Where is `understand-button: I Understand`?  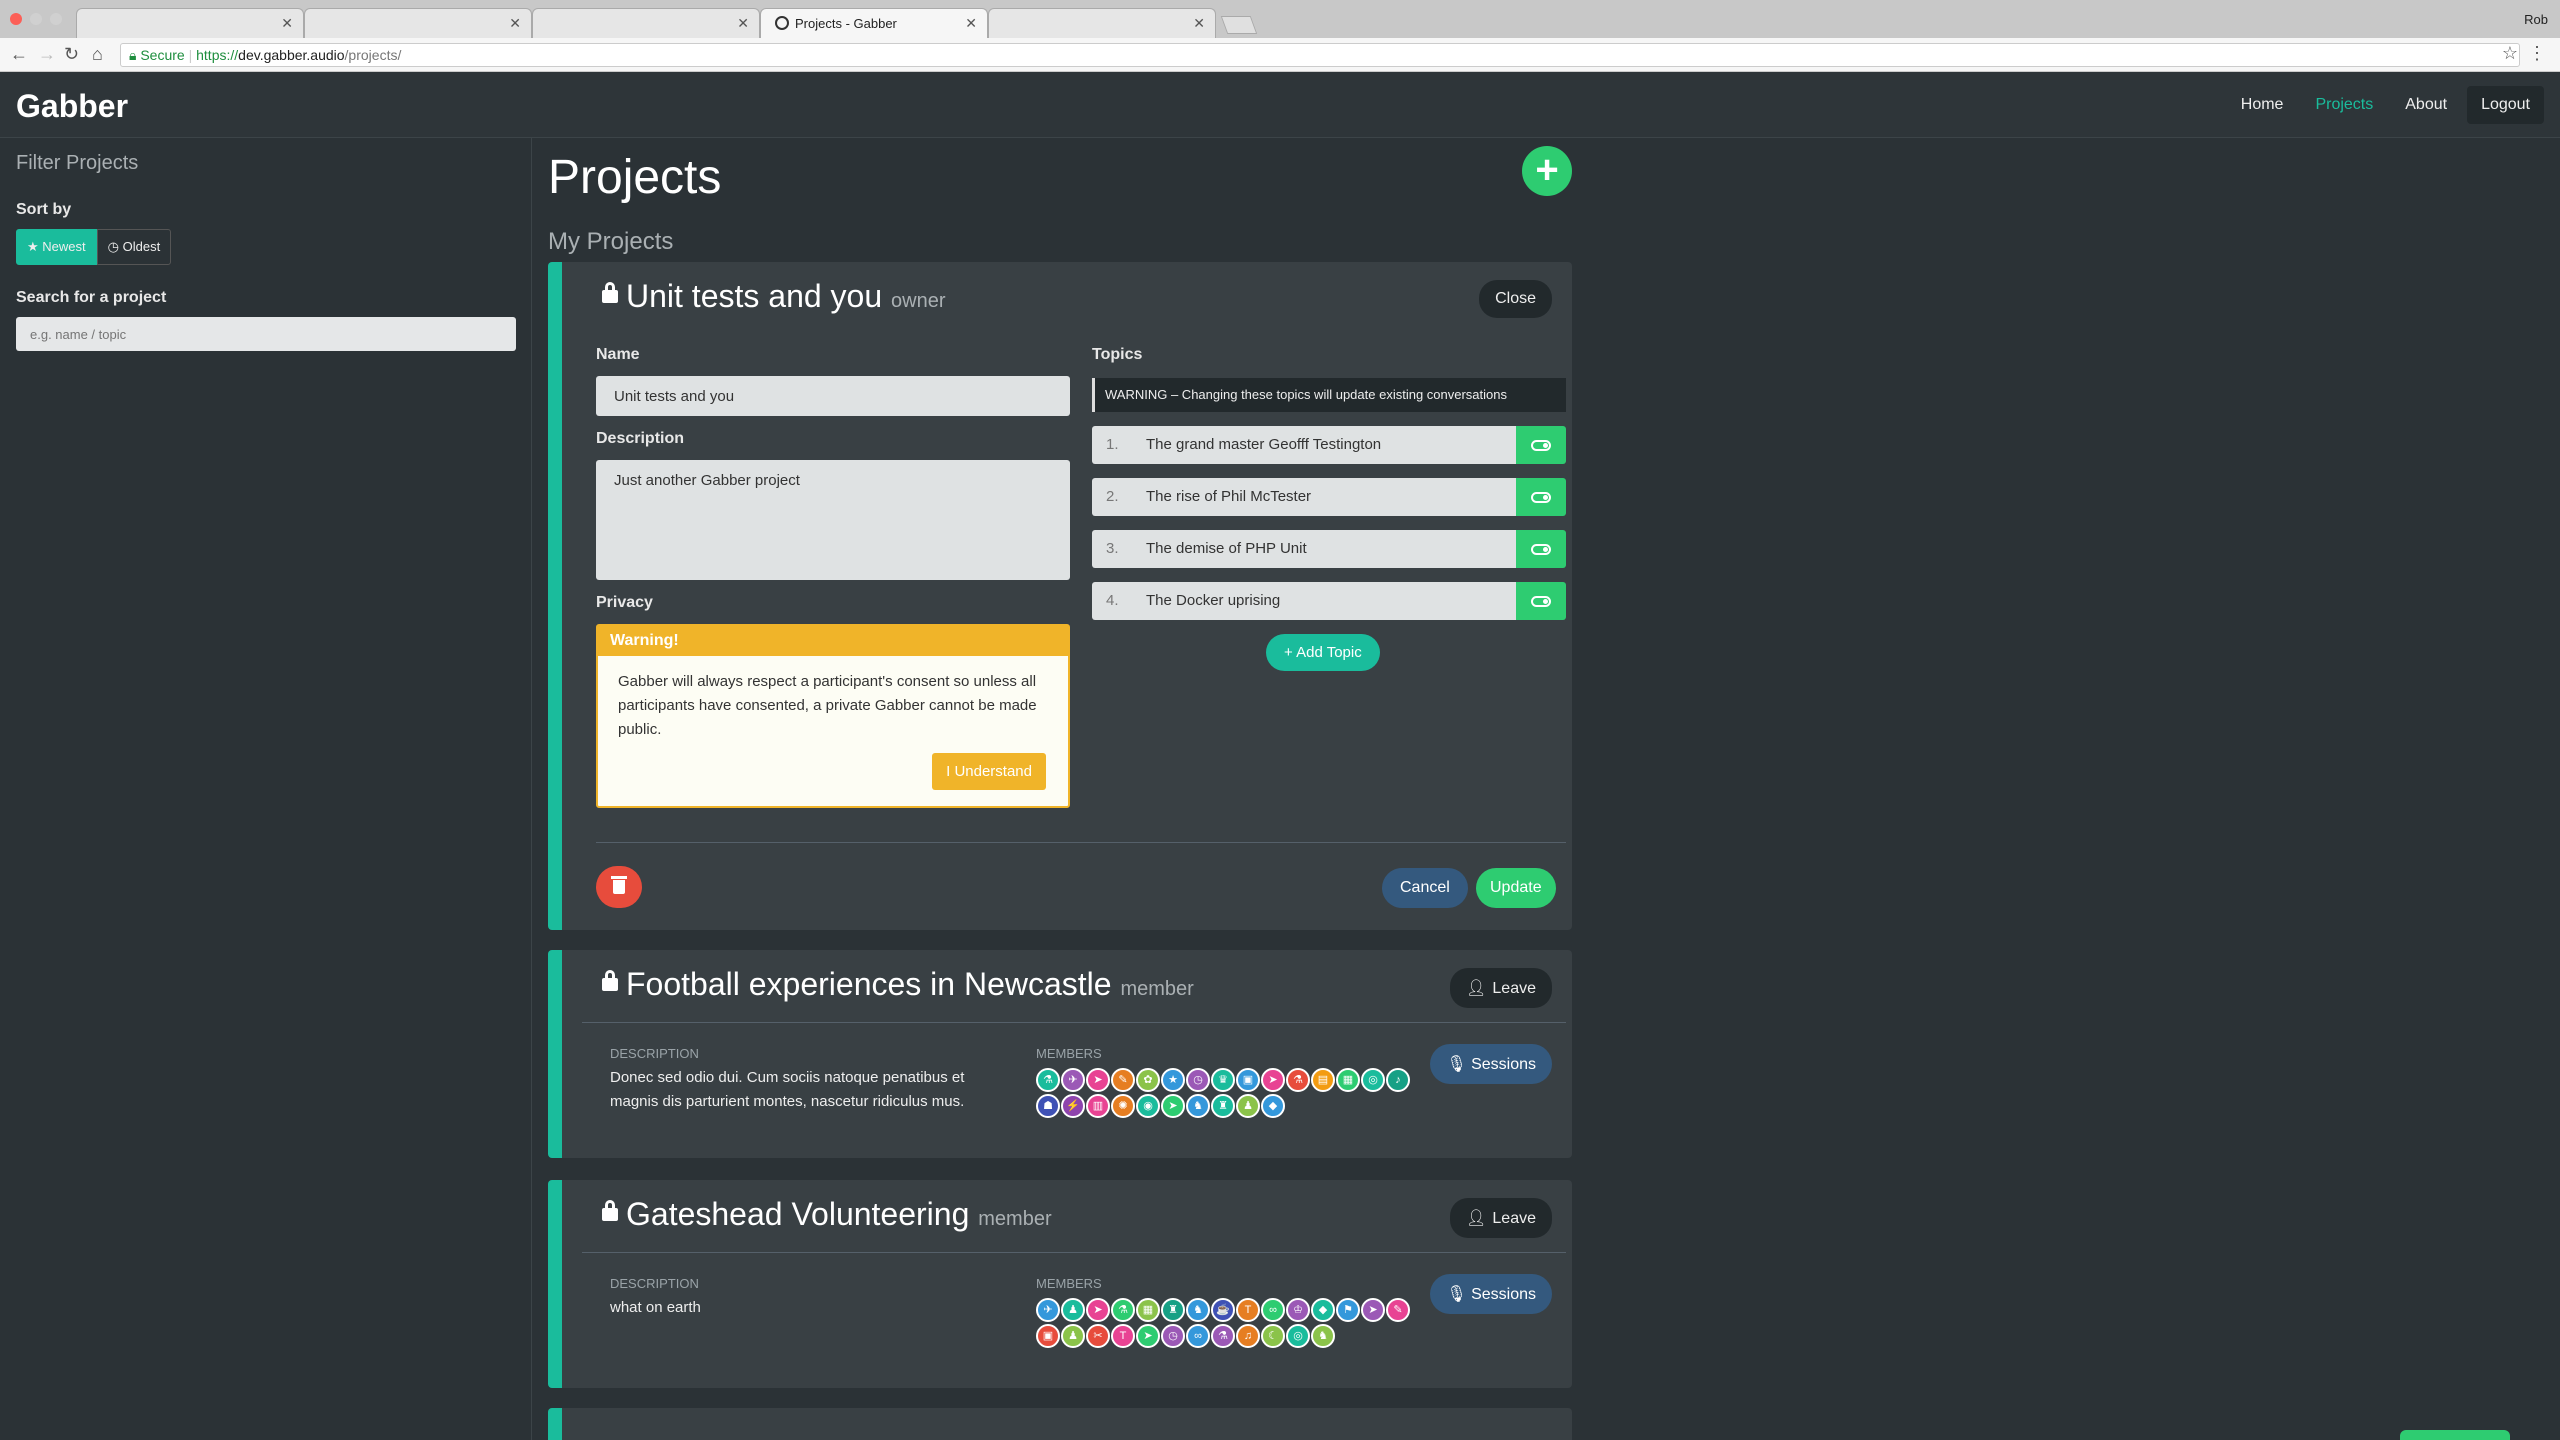
understand-button: I Understand is located at coordinates (989, 771).